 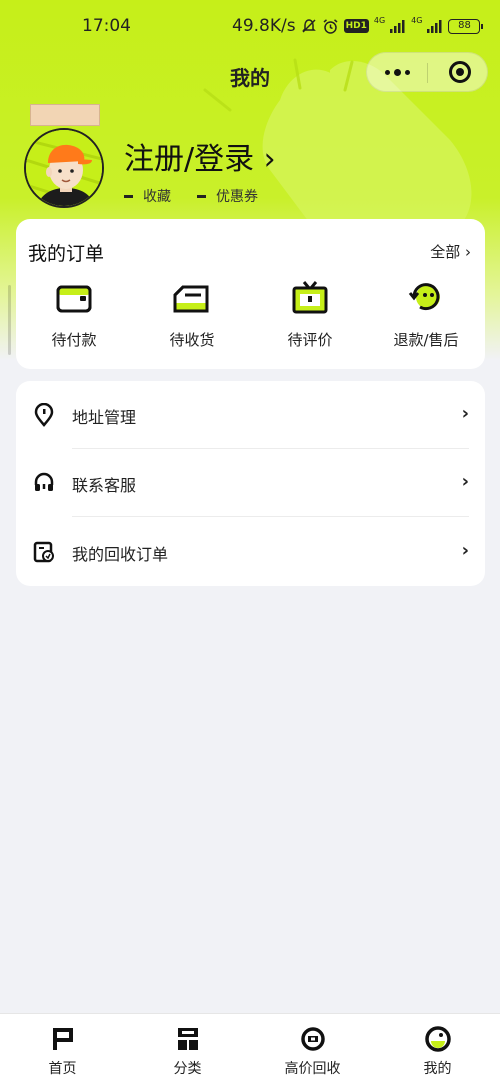 I want to click on recycle-icon, so click(x=312, y=1039).